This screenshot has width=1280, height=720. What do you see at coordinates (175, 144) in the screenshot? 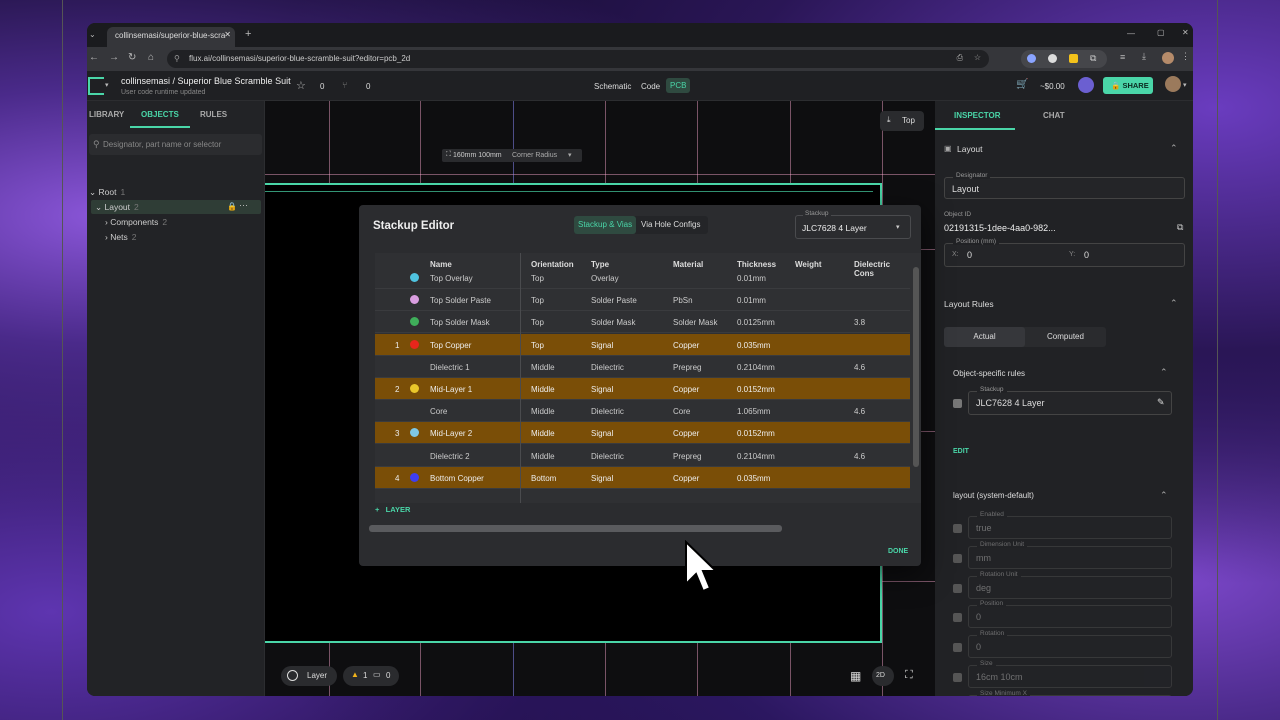
I see `search-input: ⚲ Designator, part name or selector` at bounding box center [175, 144].